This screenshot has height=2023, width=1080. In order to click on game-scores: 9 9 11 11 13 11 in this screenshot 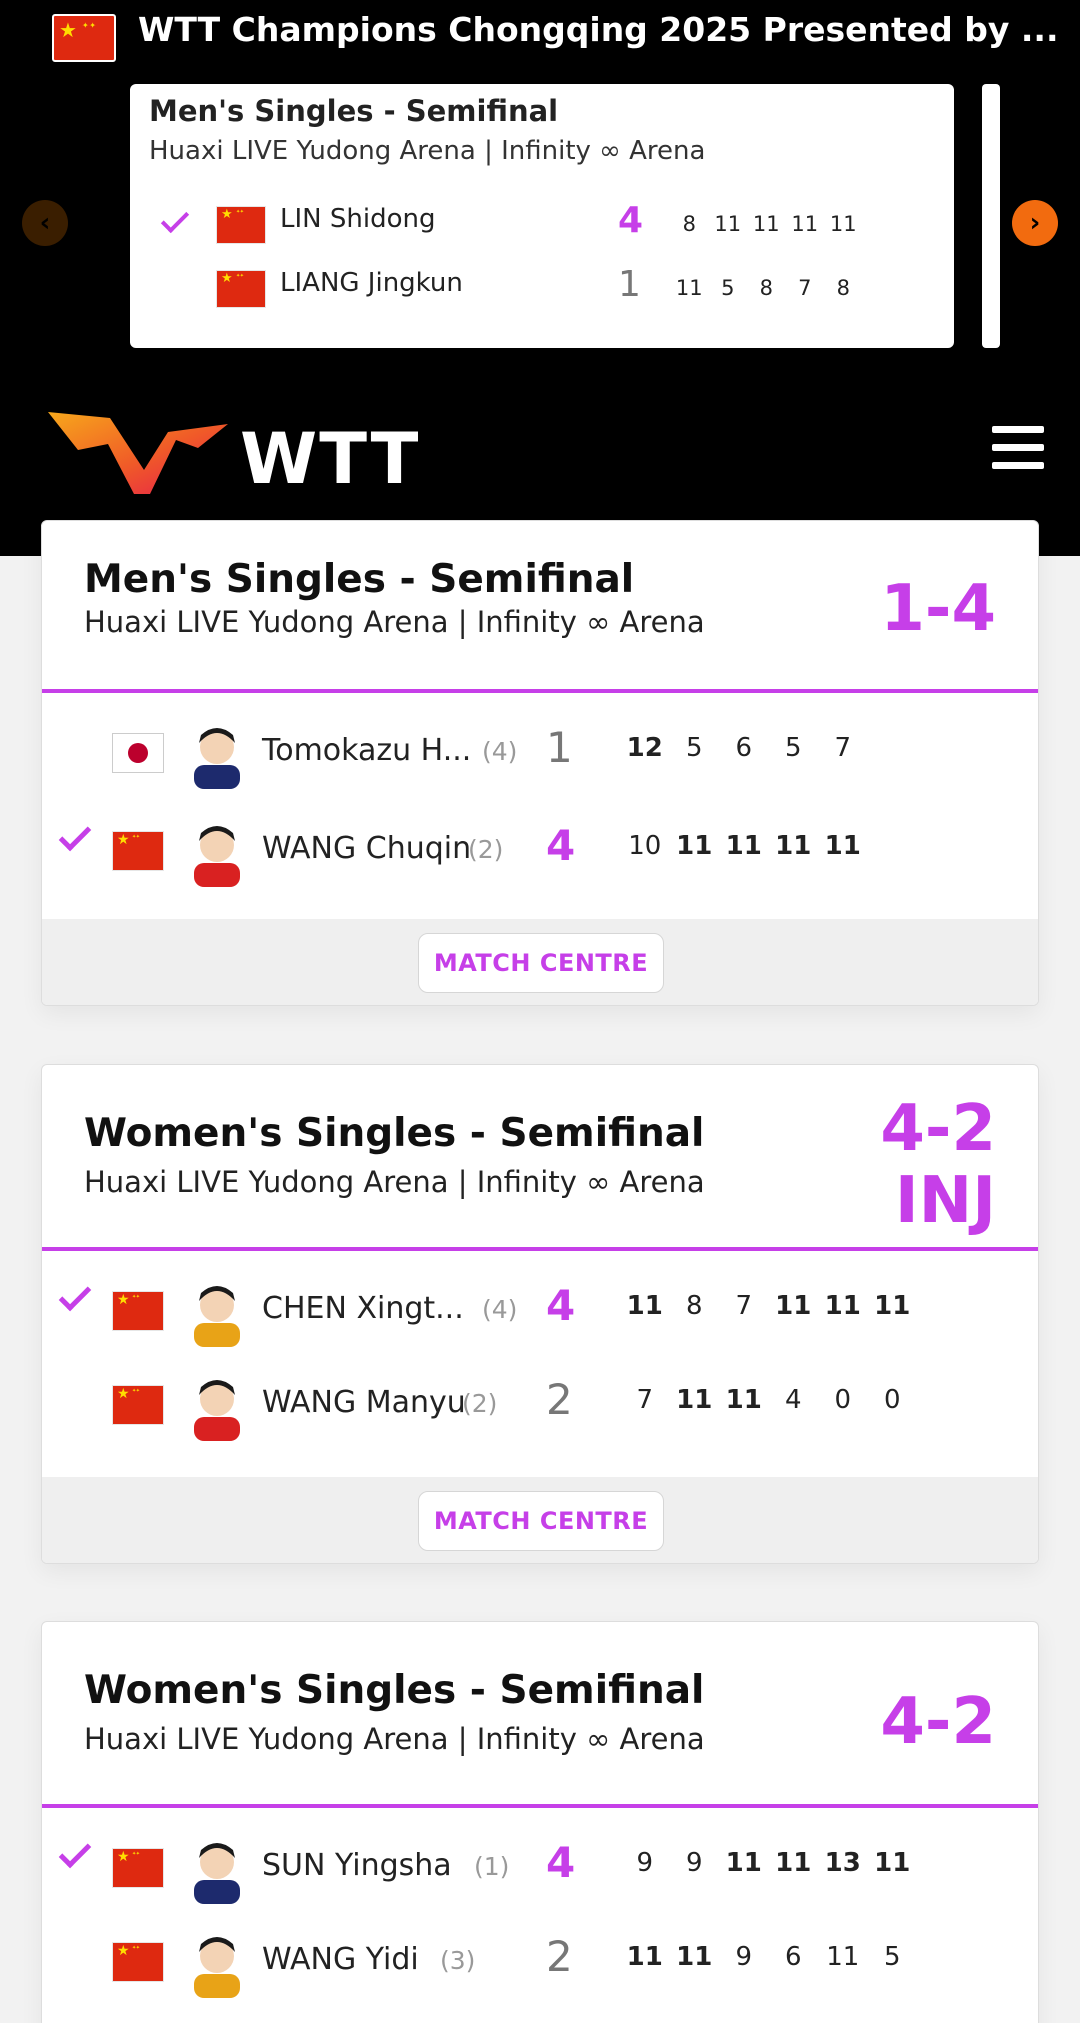, I will do `click(768, 1863)`.